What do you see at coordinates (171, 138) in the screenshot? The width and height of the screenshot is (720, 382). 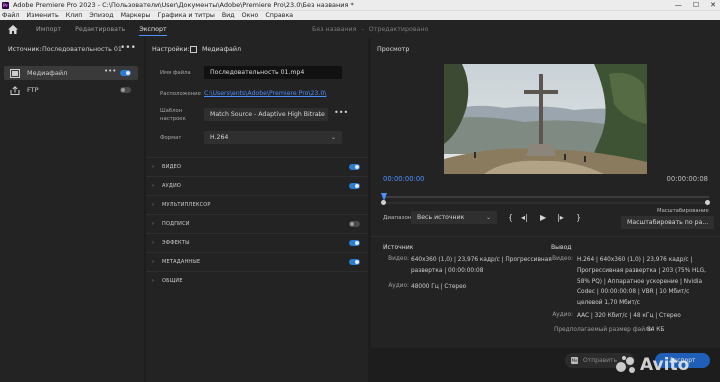 I see `format-label: Формат` at bounding box center [171, 138].